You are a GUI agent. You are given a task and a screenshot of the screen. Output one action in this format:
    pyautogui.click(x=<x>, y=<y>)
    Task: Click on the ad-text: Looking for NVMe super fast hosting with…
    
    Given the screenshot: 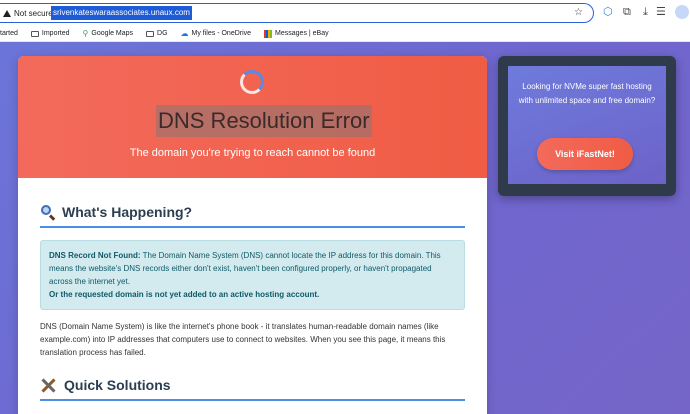 What is the action you would take?
    pyautogui.click(x=587, y=93)
    